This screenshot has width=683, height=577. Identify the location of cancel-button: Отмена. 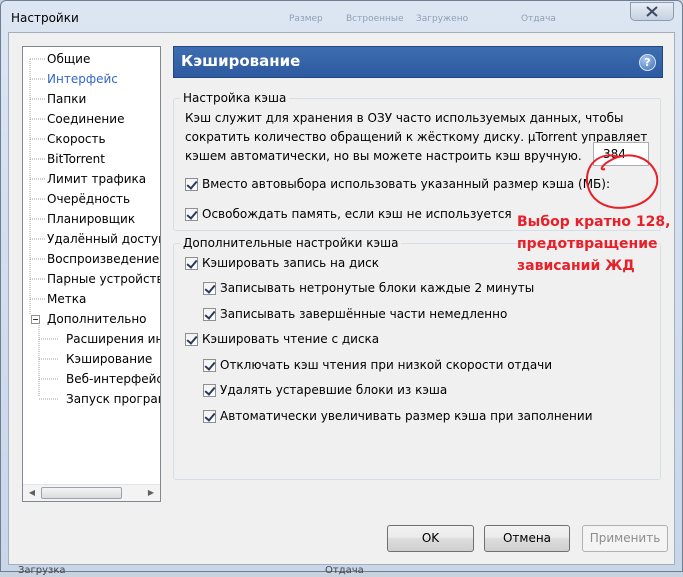
(527, 538).